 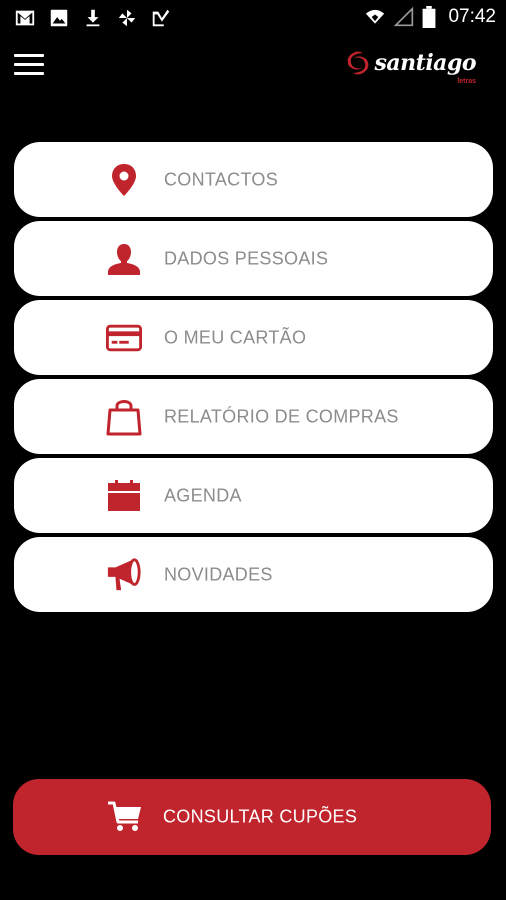 What do you see at coordinates (25, 18) in the screenshot?
I see `gmail-icon` at bounding box center [25, 18].